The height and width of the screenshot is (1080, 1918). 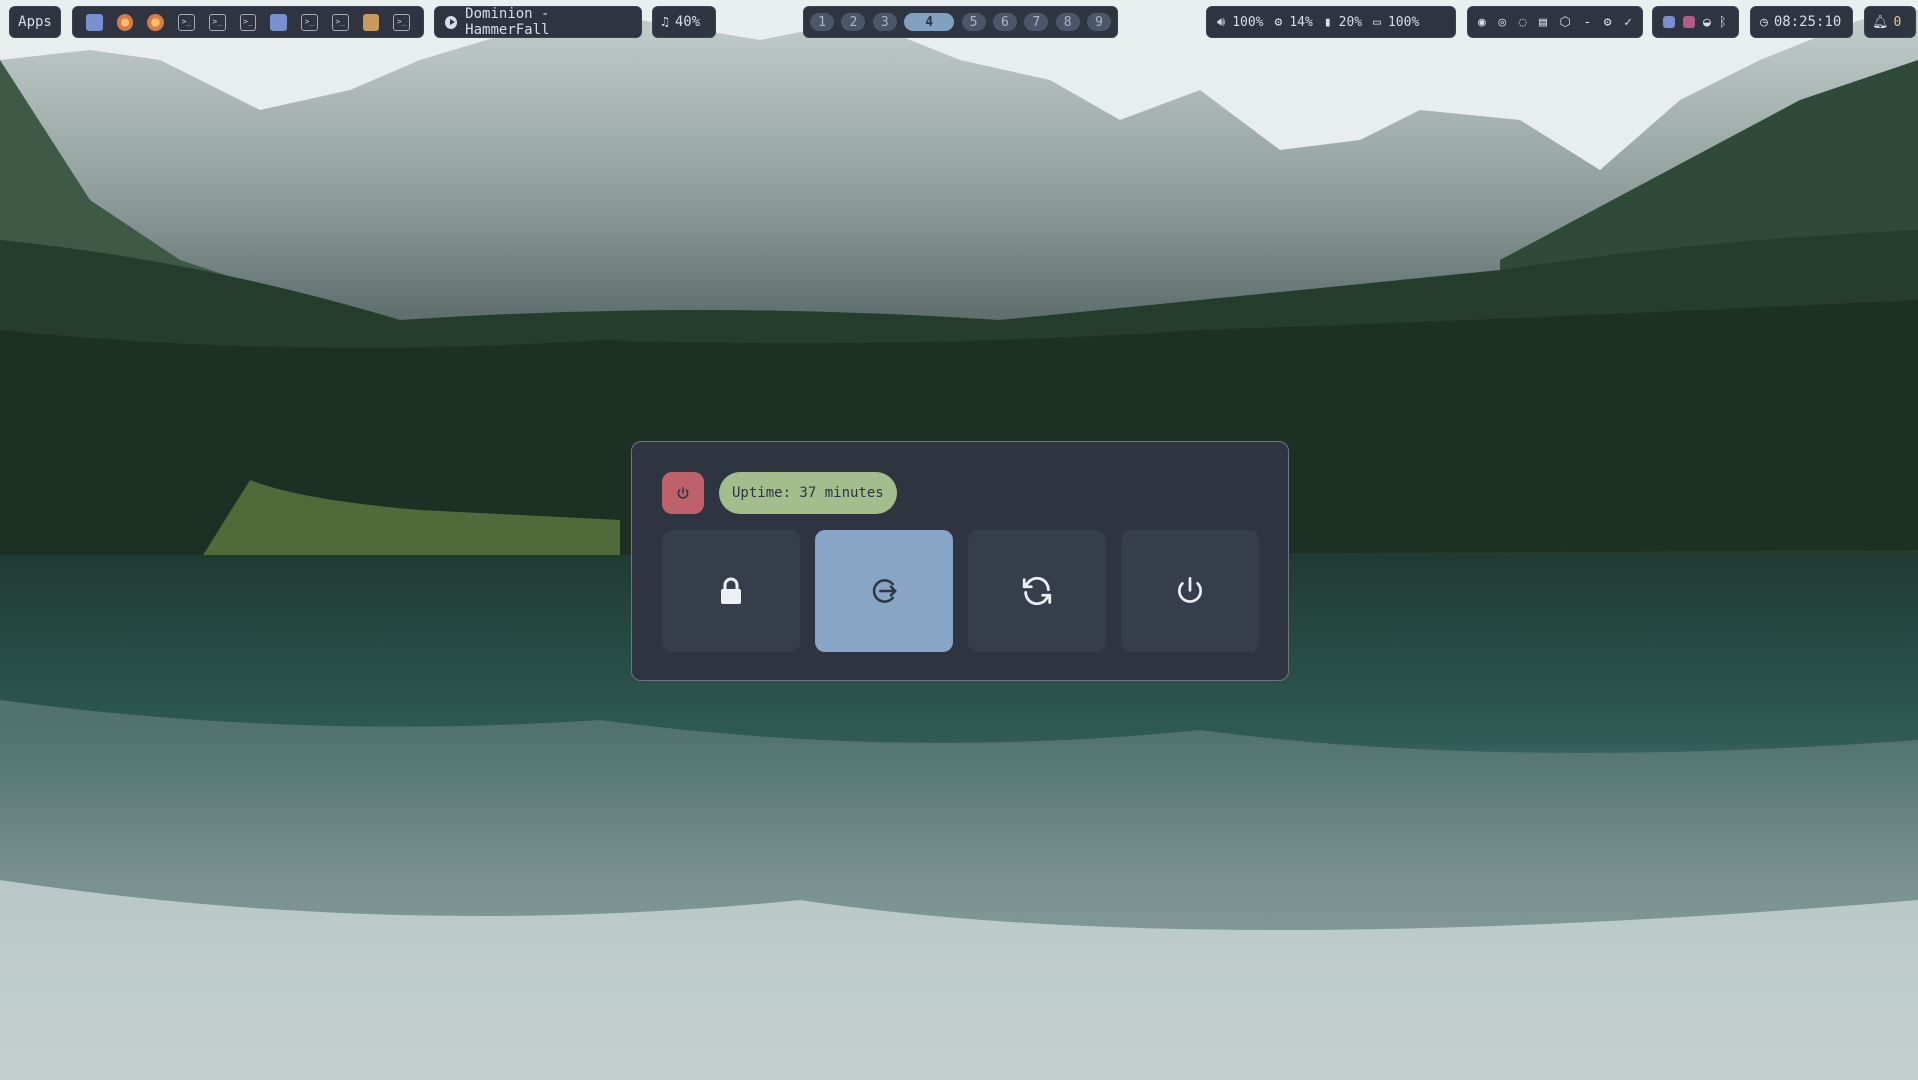 I want to click on system-stats: 🔊︎ 100% ⚙ 14% ▮ 20% ▭ 100%, so click(x=1331, y=22).